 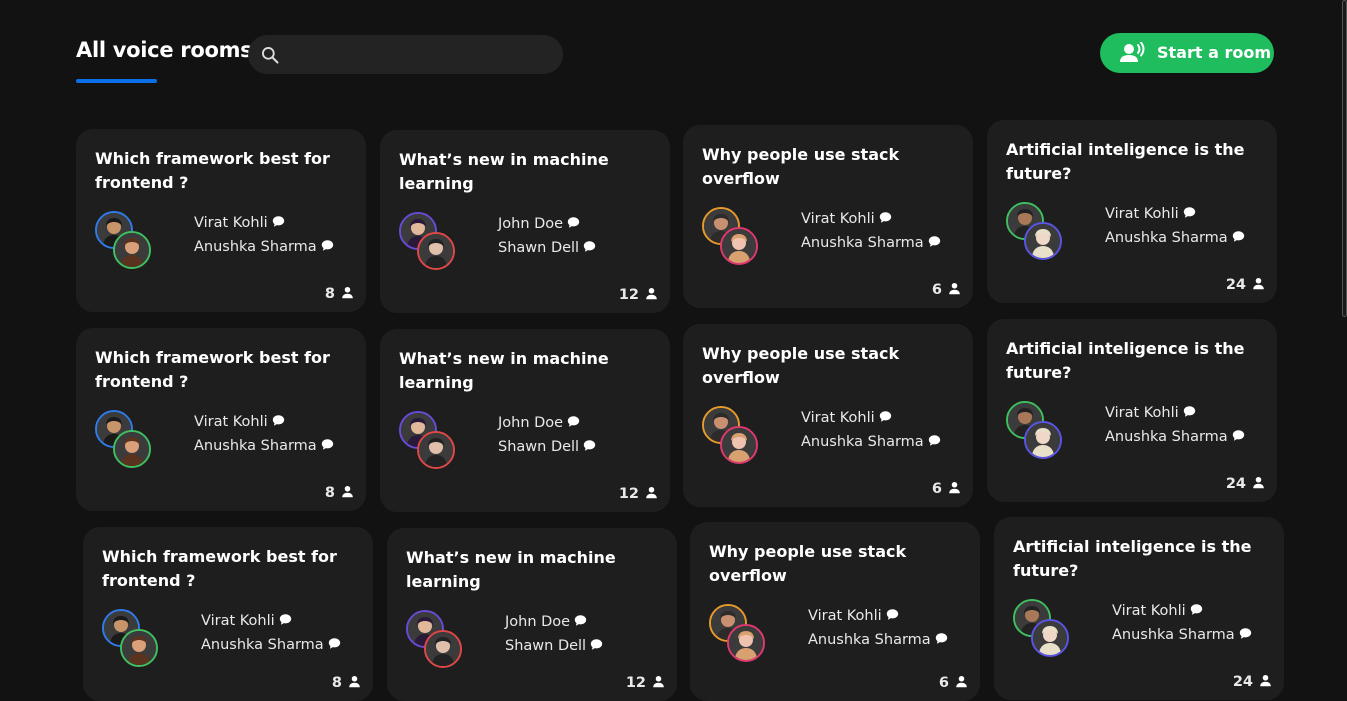 What do you see at coordinates (164, 50) in the screenshot?
I see `page-title: All voice rooms` at bounding box center [164, 50].